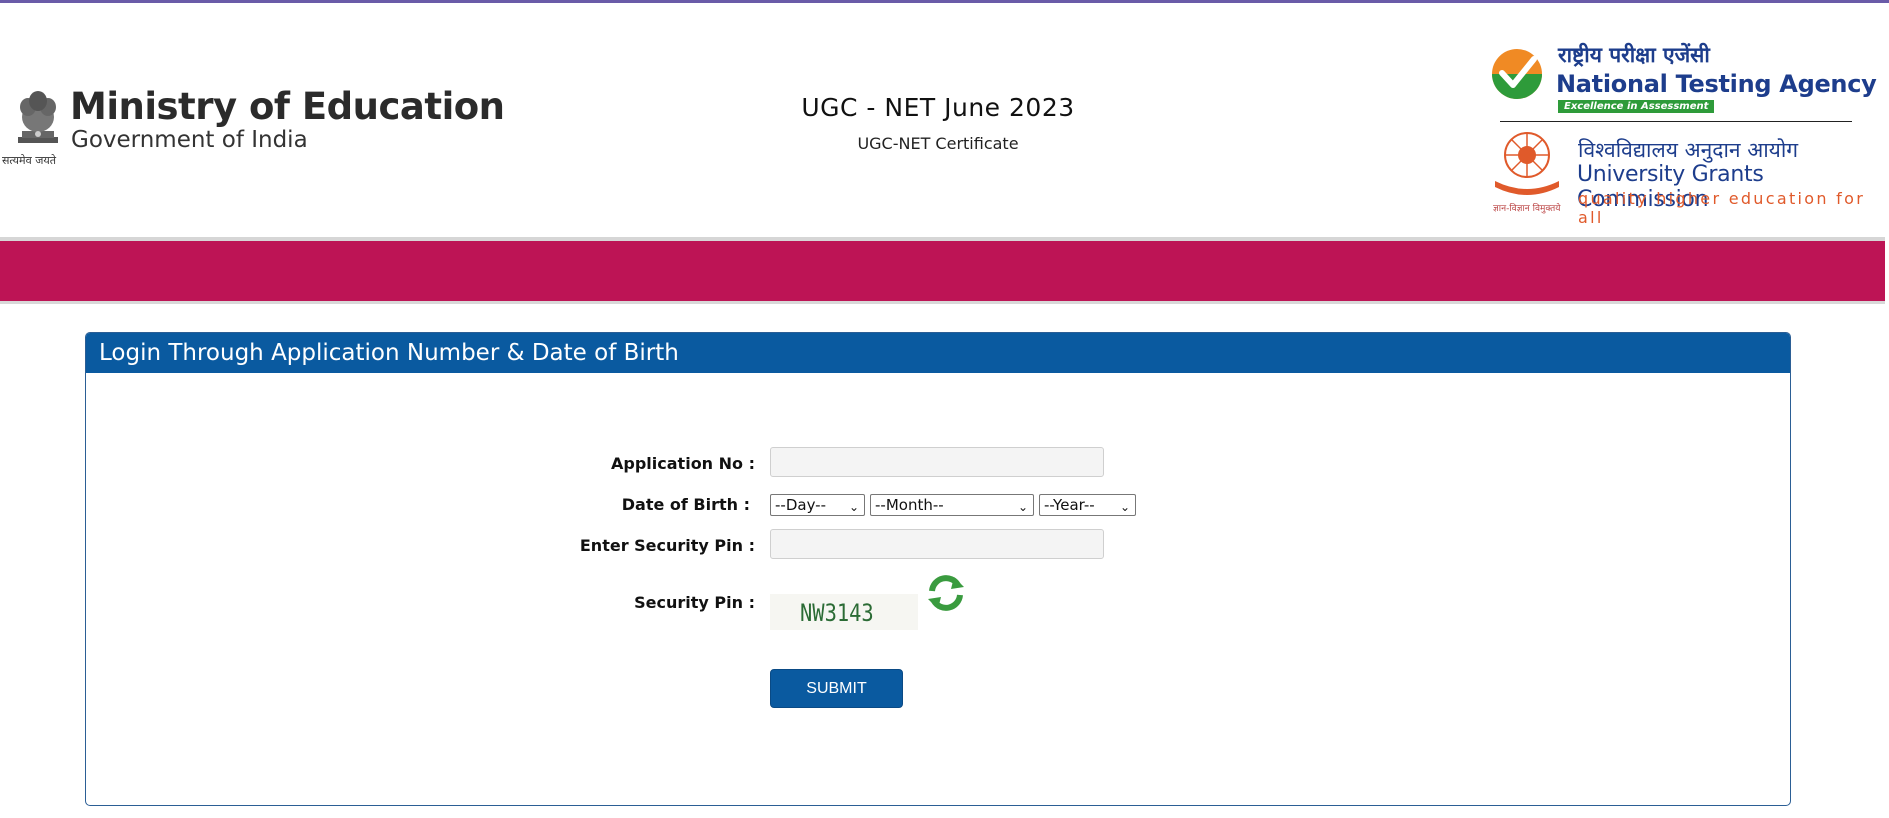 The height and width of the screenshot is (818, 1889). I want to click on dob-year-select: --Year-- ⌄, so click(1087, 505).